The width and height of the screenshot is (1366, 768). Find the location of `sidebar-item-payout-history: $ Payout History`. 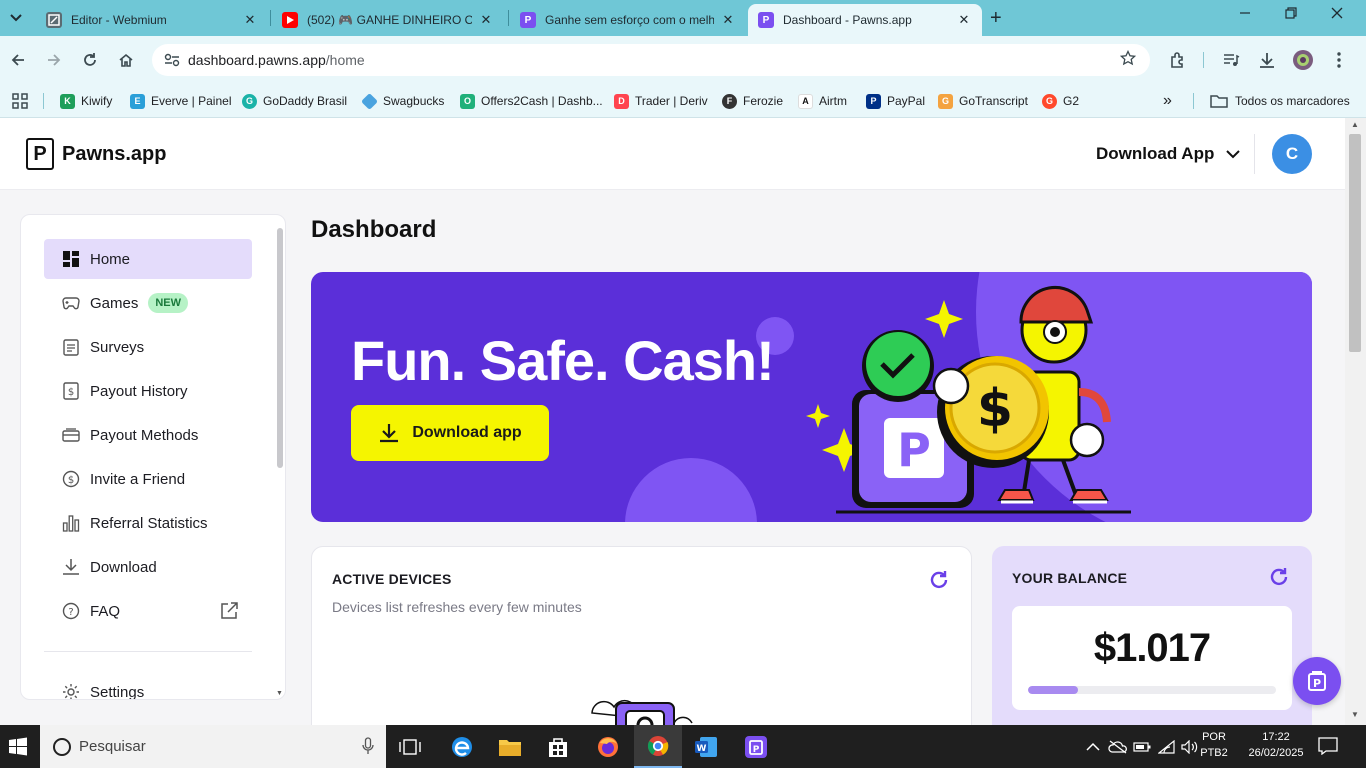

sidebar-item-payout-history: $ Payout History is located at coordinates (148, 391).